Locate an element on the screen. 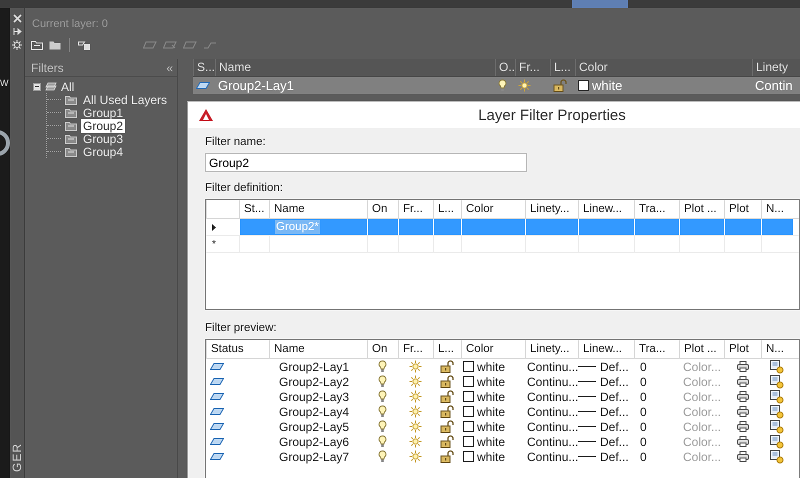 Image resolution: width=800 pixels, height=478 pixels. line-sample is located at coordinates (587, 411).